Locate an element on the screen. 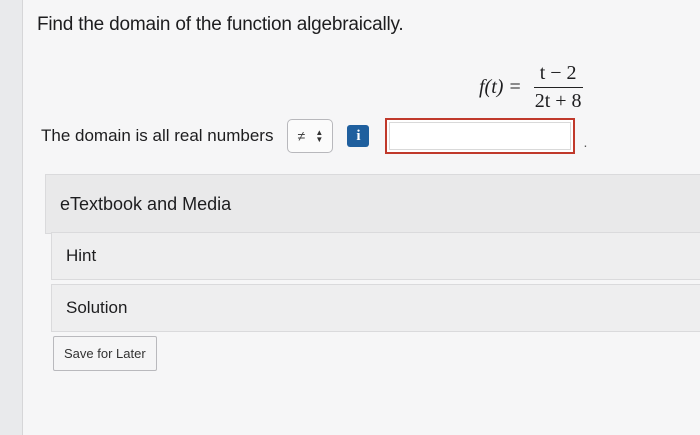 This screenshot has height=435, width=700. operator-selected-value: ≠ is located at coordinates (301, 136).